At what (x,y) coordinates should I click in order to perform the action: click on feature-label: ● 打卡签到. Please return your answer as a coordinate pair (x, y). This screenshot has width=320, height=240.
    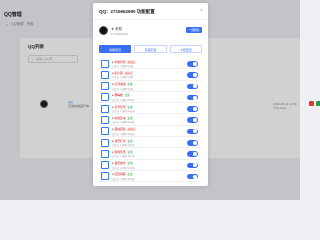
    Looking at the image, I should click on (119, 106).